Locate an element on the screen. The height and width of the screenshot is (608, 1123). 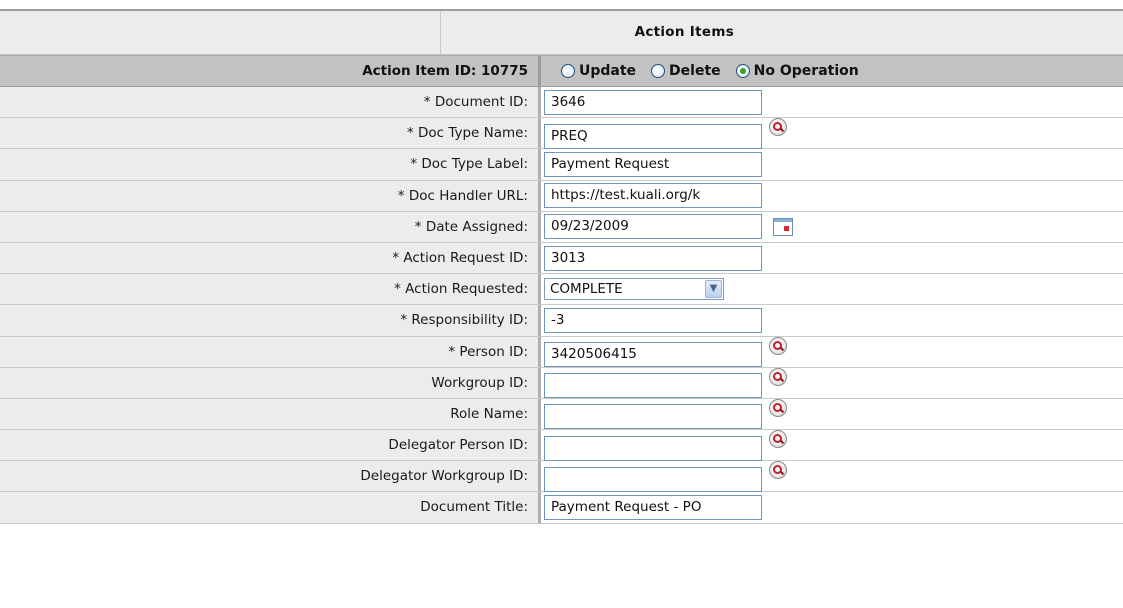
update-radio-option: Update is located at coordinates (598, 71).